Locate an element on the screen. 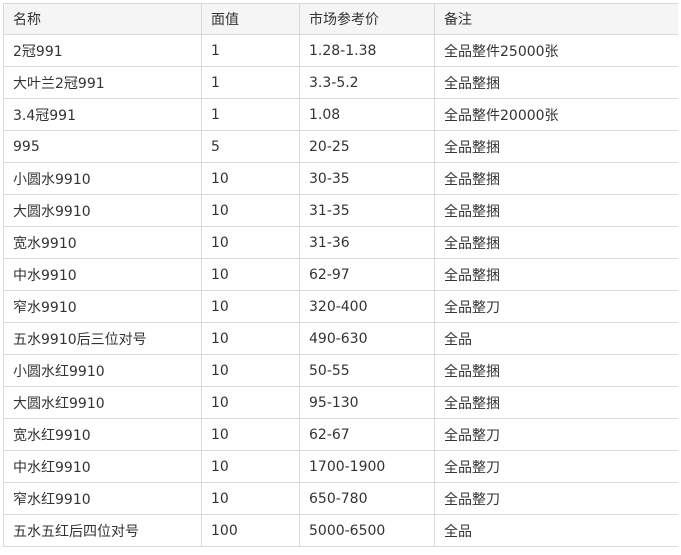  cell-name: 中水9910 is located at coordinates (102, 274).